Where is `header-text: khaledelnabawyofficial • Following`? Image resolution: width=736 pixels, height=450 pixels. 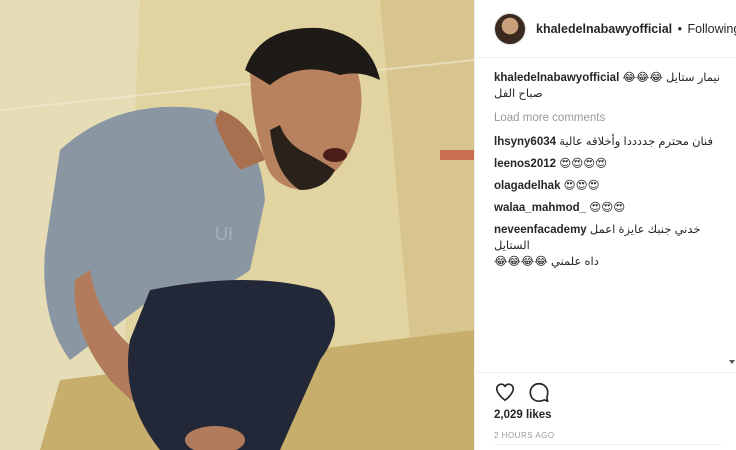 header-text: khaledelnabawyofficial • Following is located at coordinates (636, 29).